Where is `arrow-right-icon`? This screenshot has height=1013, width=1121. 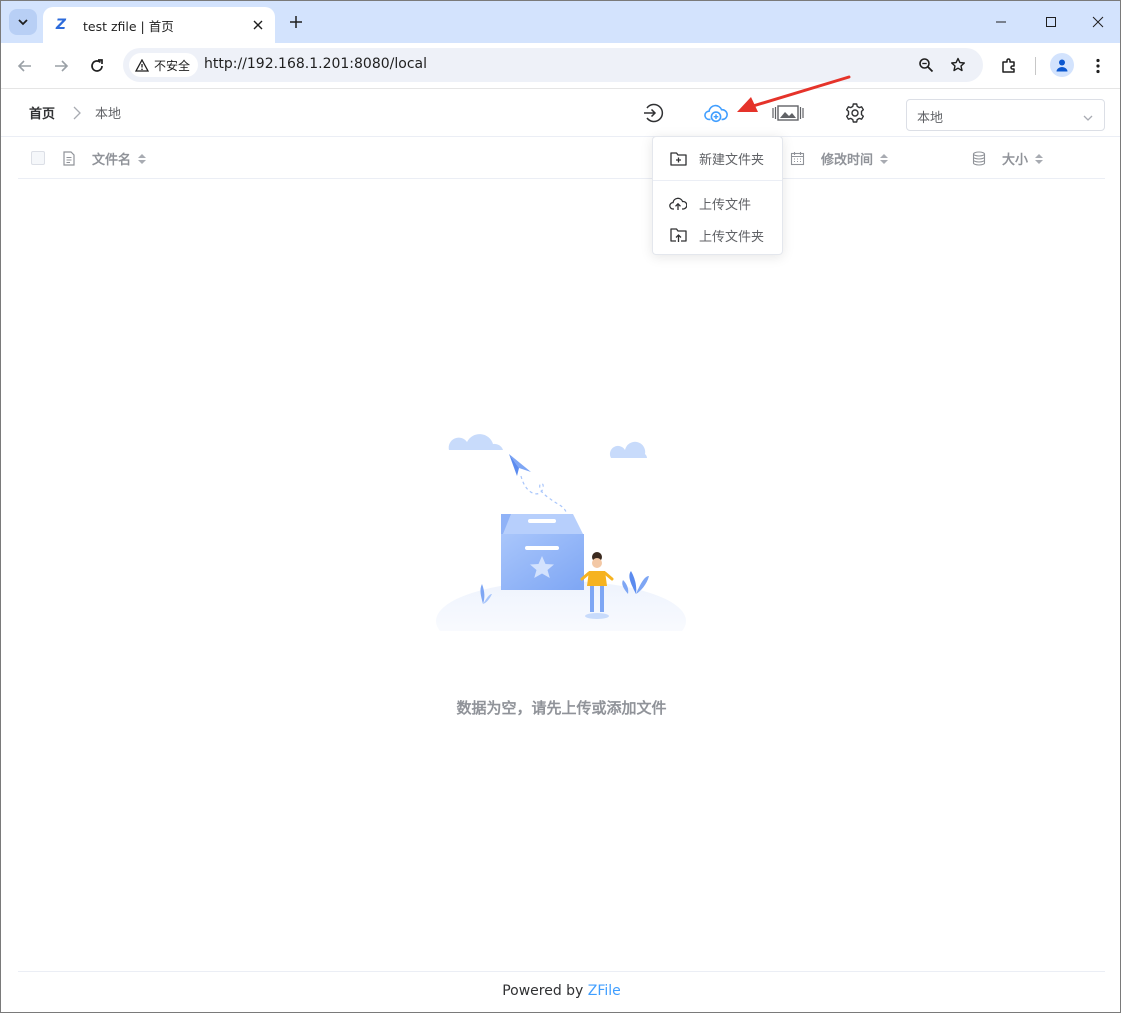 arrow-right-icon is located at coordinates (62, 66).